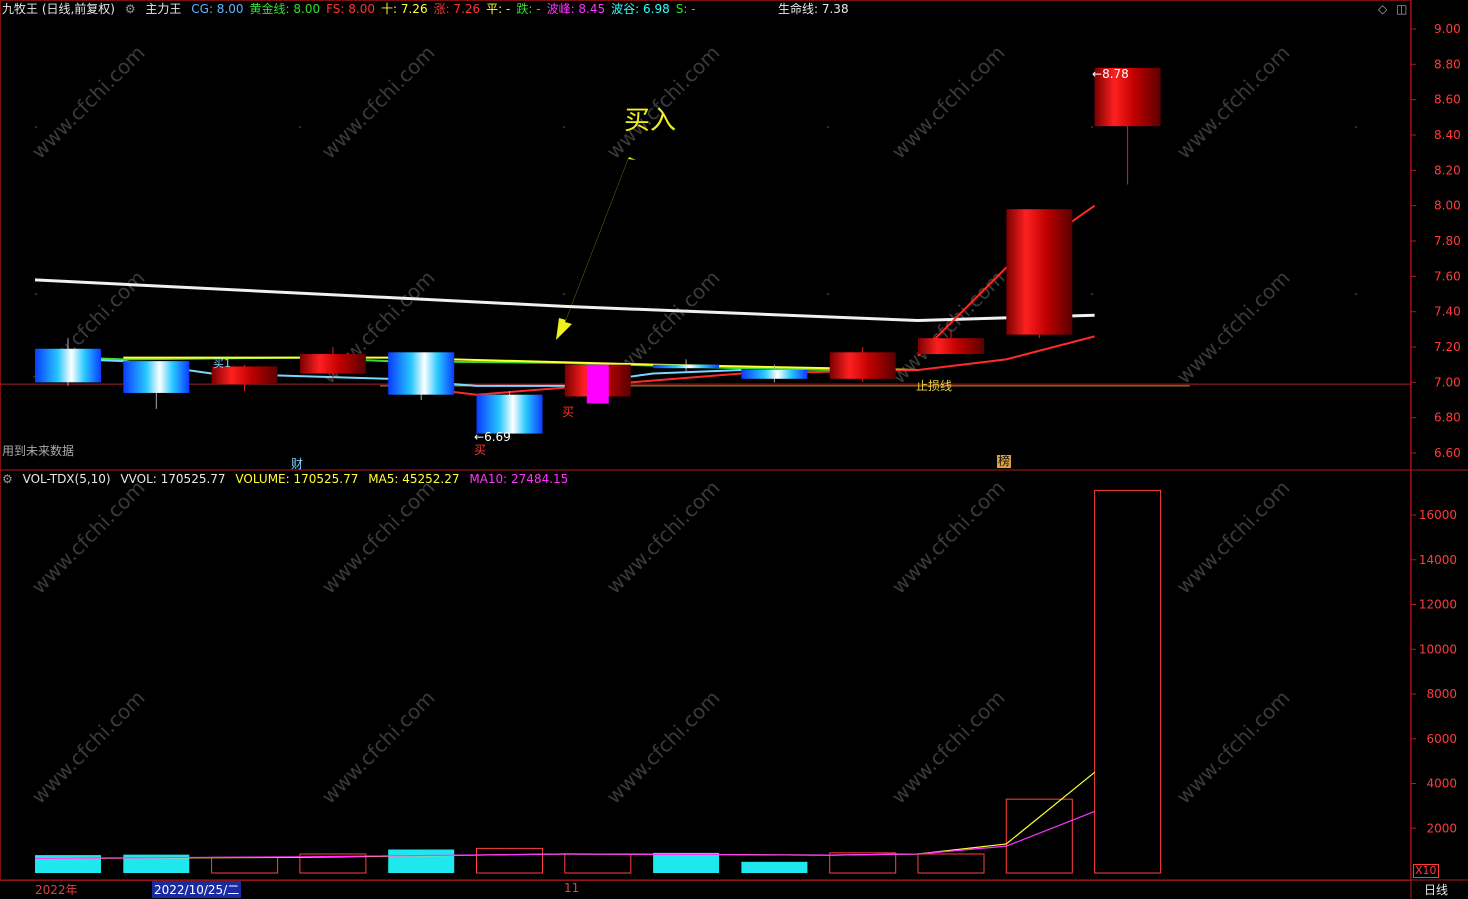  I want to click on indicator-item: 十: 7.26, so click(404, 9).